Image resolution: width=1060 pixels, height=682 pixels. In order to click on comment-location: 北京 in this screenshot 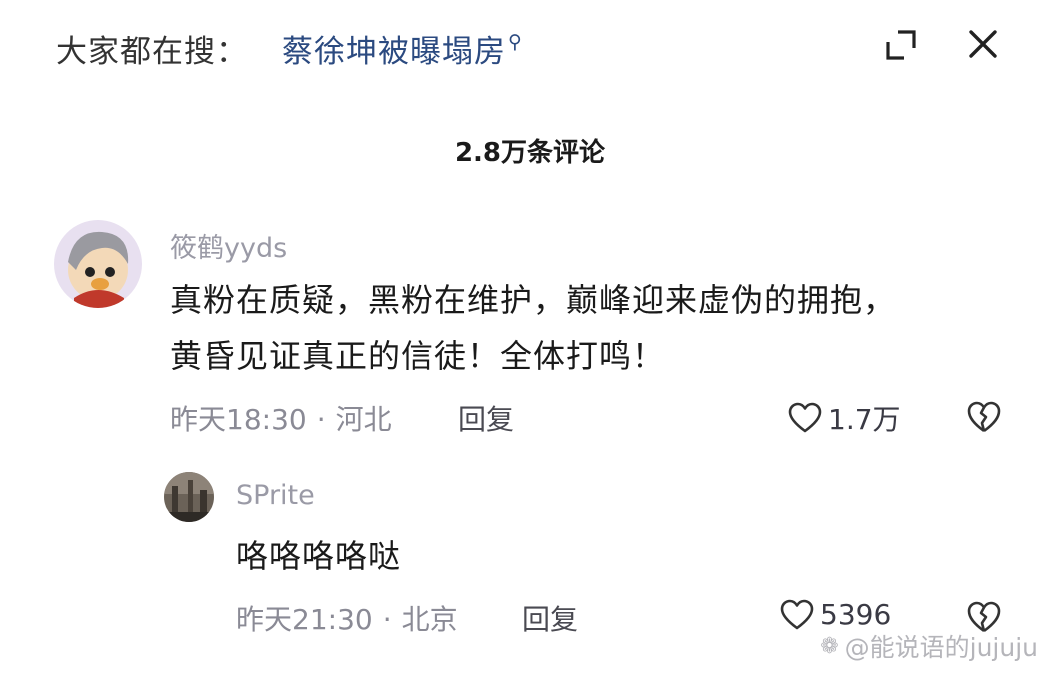, I will do `click(429, 619)`.